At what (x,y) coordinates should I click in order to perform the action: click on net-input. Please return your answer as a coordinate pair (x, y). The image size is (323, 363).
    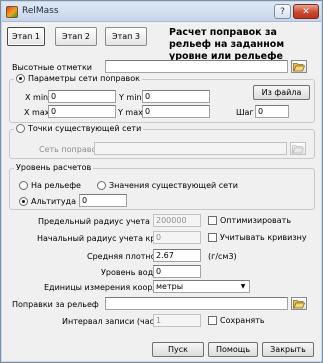
    Looking at the image, I should click on (190, 148).